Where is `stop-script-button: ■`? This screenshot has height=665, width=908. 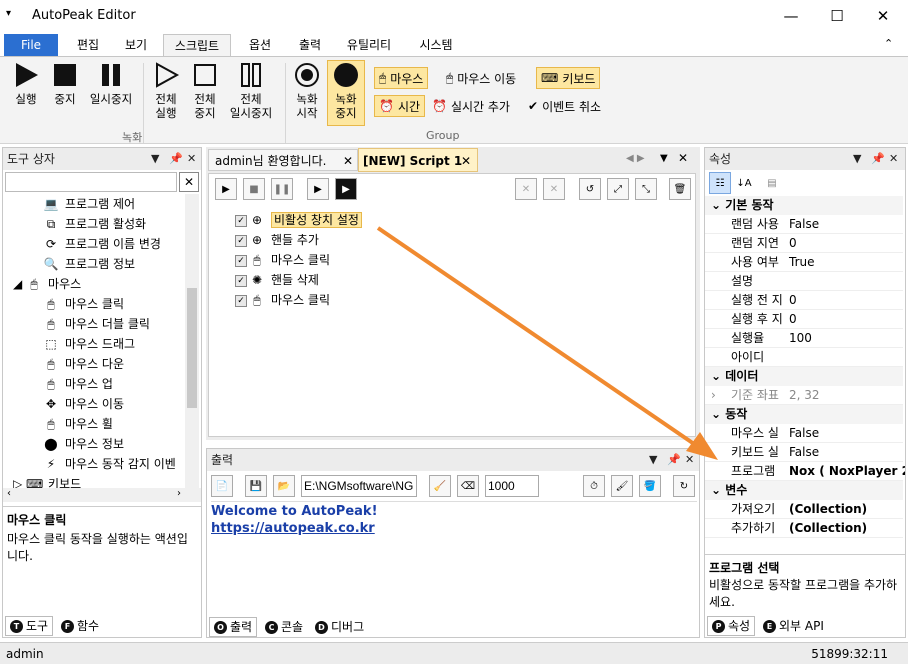
stop-script-button: ■ is located at coordinates (254, 189).